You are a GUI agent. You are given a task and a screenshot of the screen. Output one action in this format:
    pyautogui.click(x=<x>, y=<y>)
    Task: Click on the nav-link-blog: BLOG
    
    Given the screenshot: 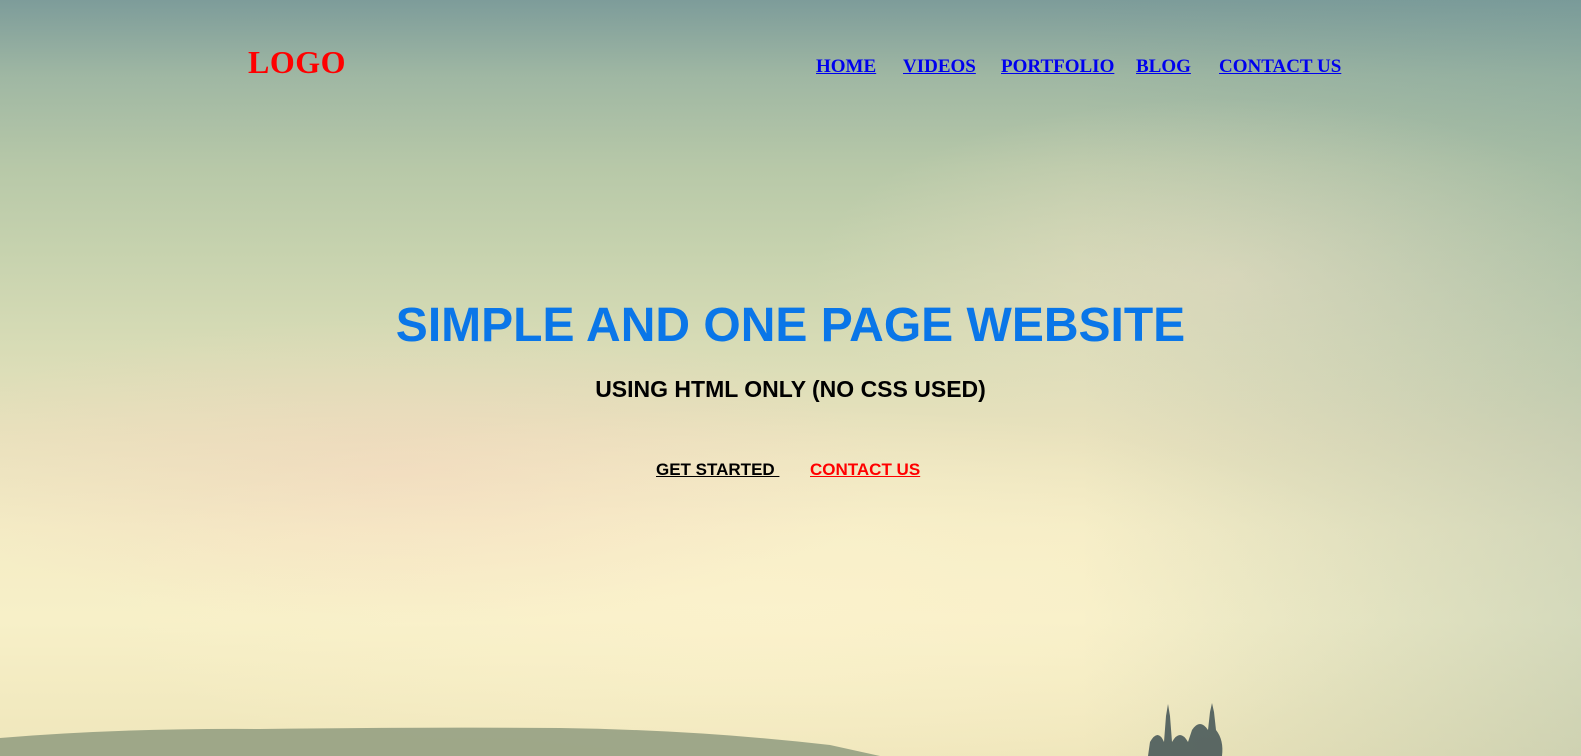 What is the action you would take?
    pyautogui.click(x=1163, y=67)
    